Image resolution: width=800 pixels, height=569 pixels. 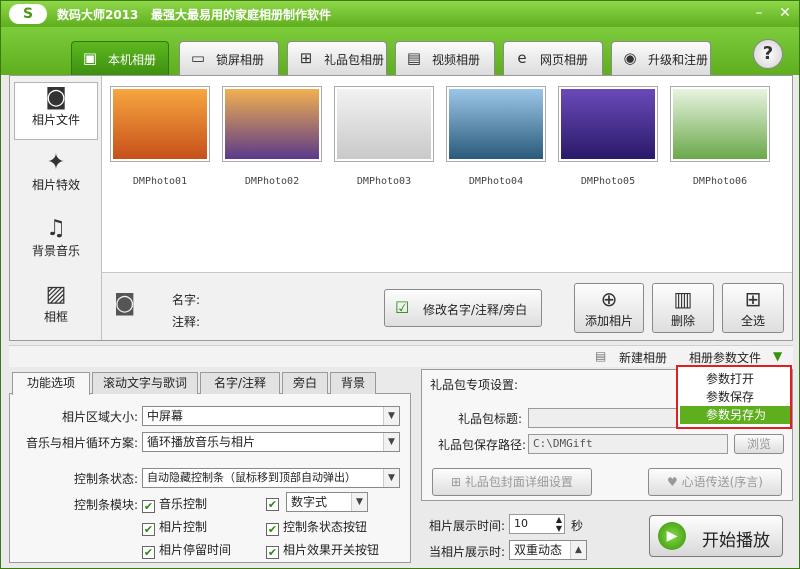 What do you see at coordinates (132, 60) in the screenshot?
I see `tab-label: 本机相册` at bounding box center [132, 60].